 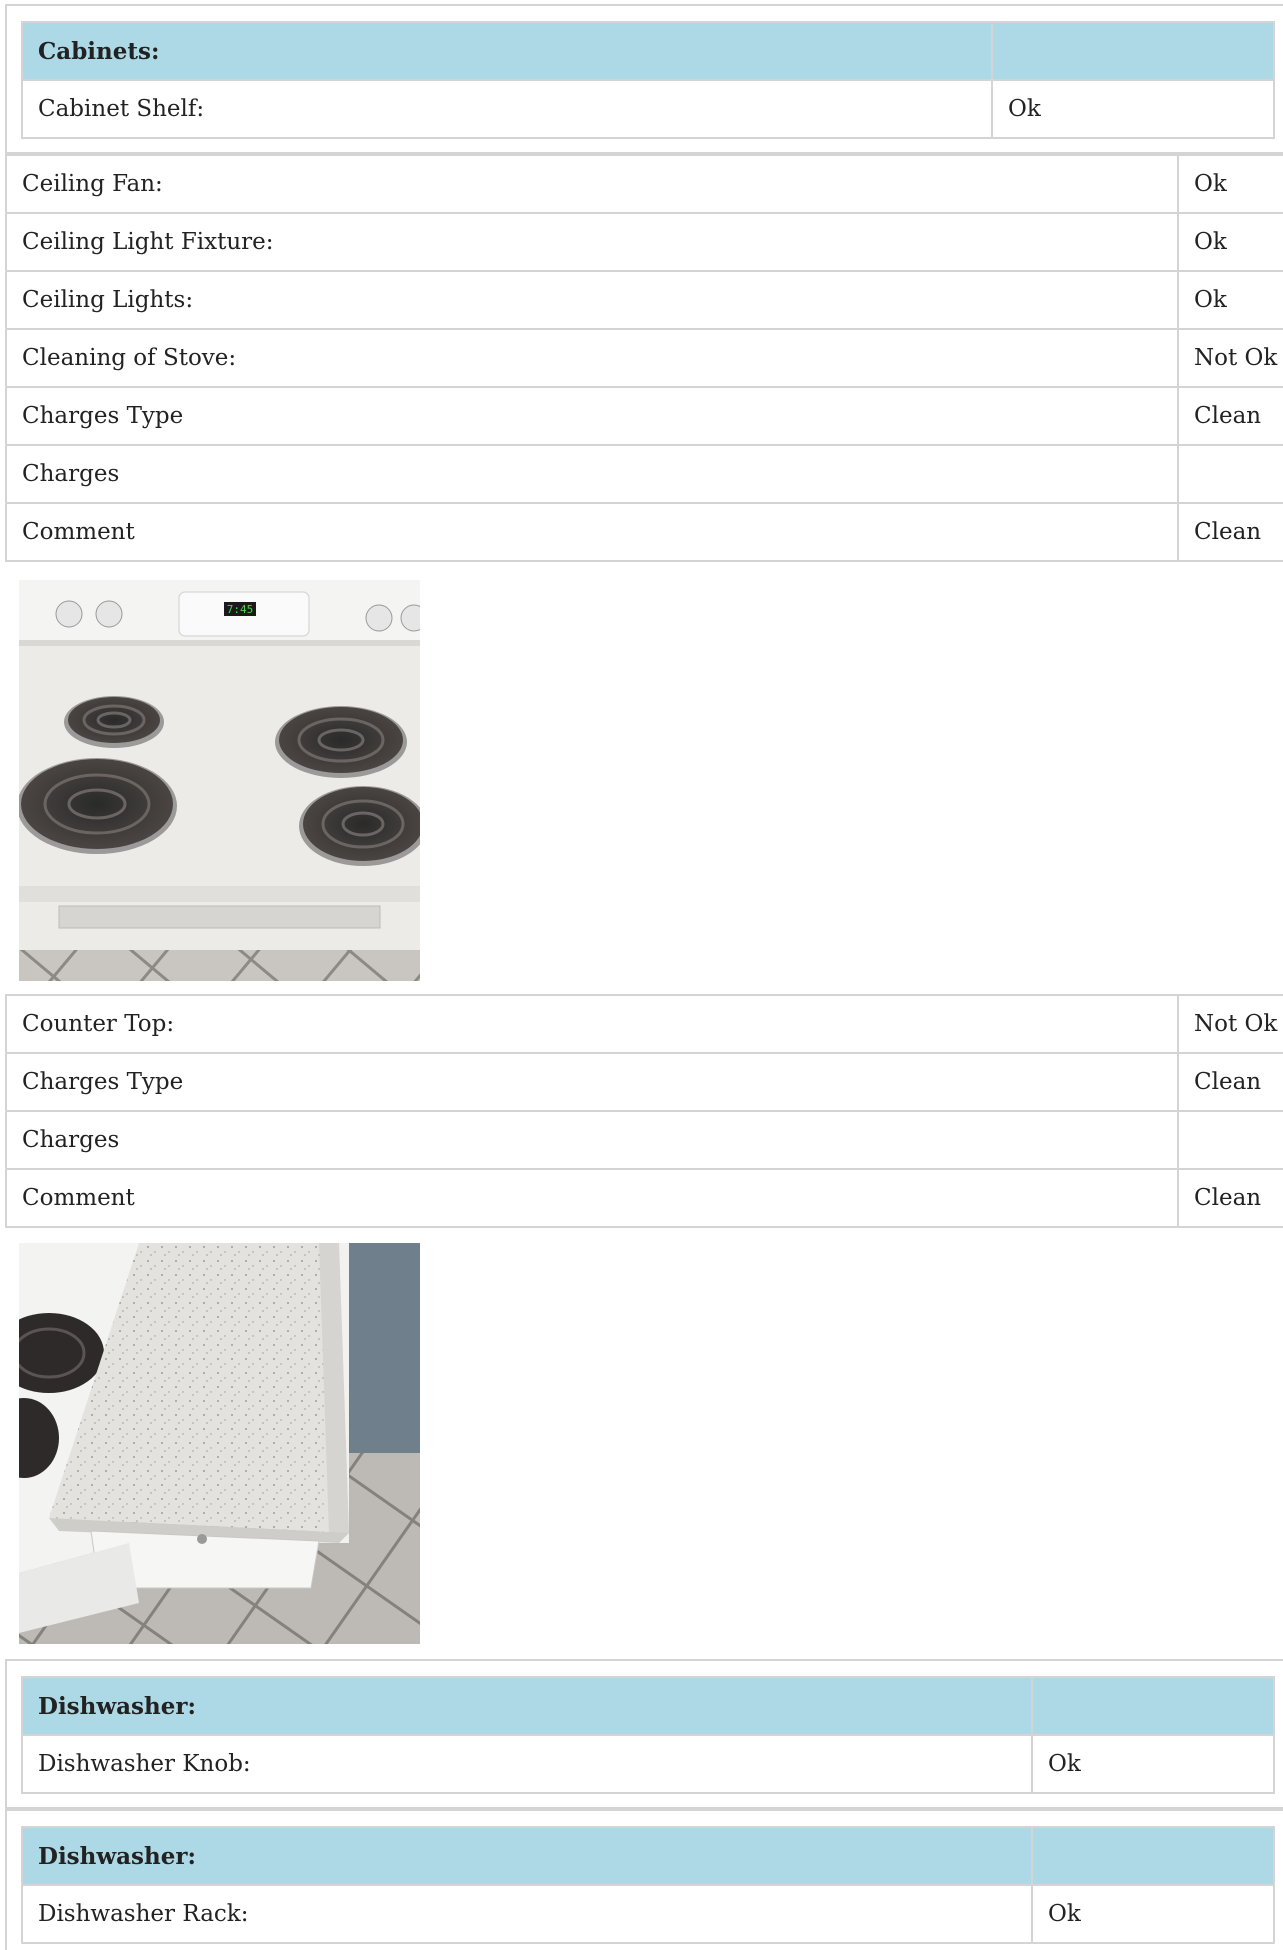 What do you see at coordinates (527, 1764) in the screenshot?
I see `row-label: Dishwasher Knob:` at bounding box center [527, 1764].